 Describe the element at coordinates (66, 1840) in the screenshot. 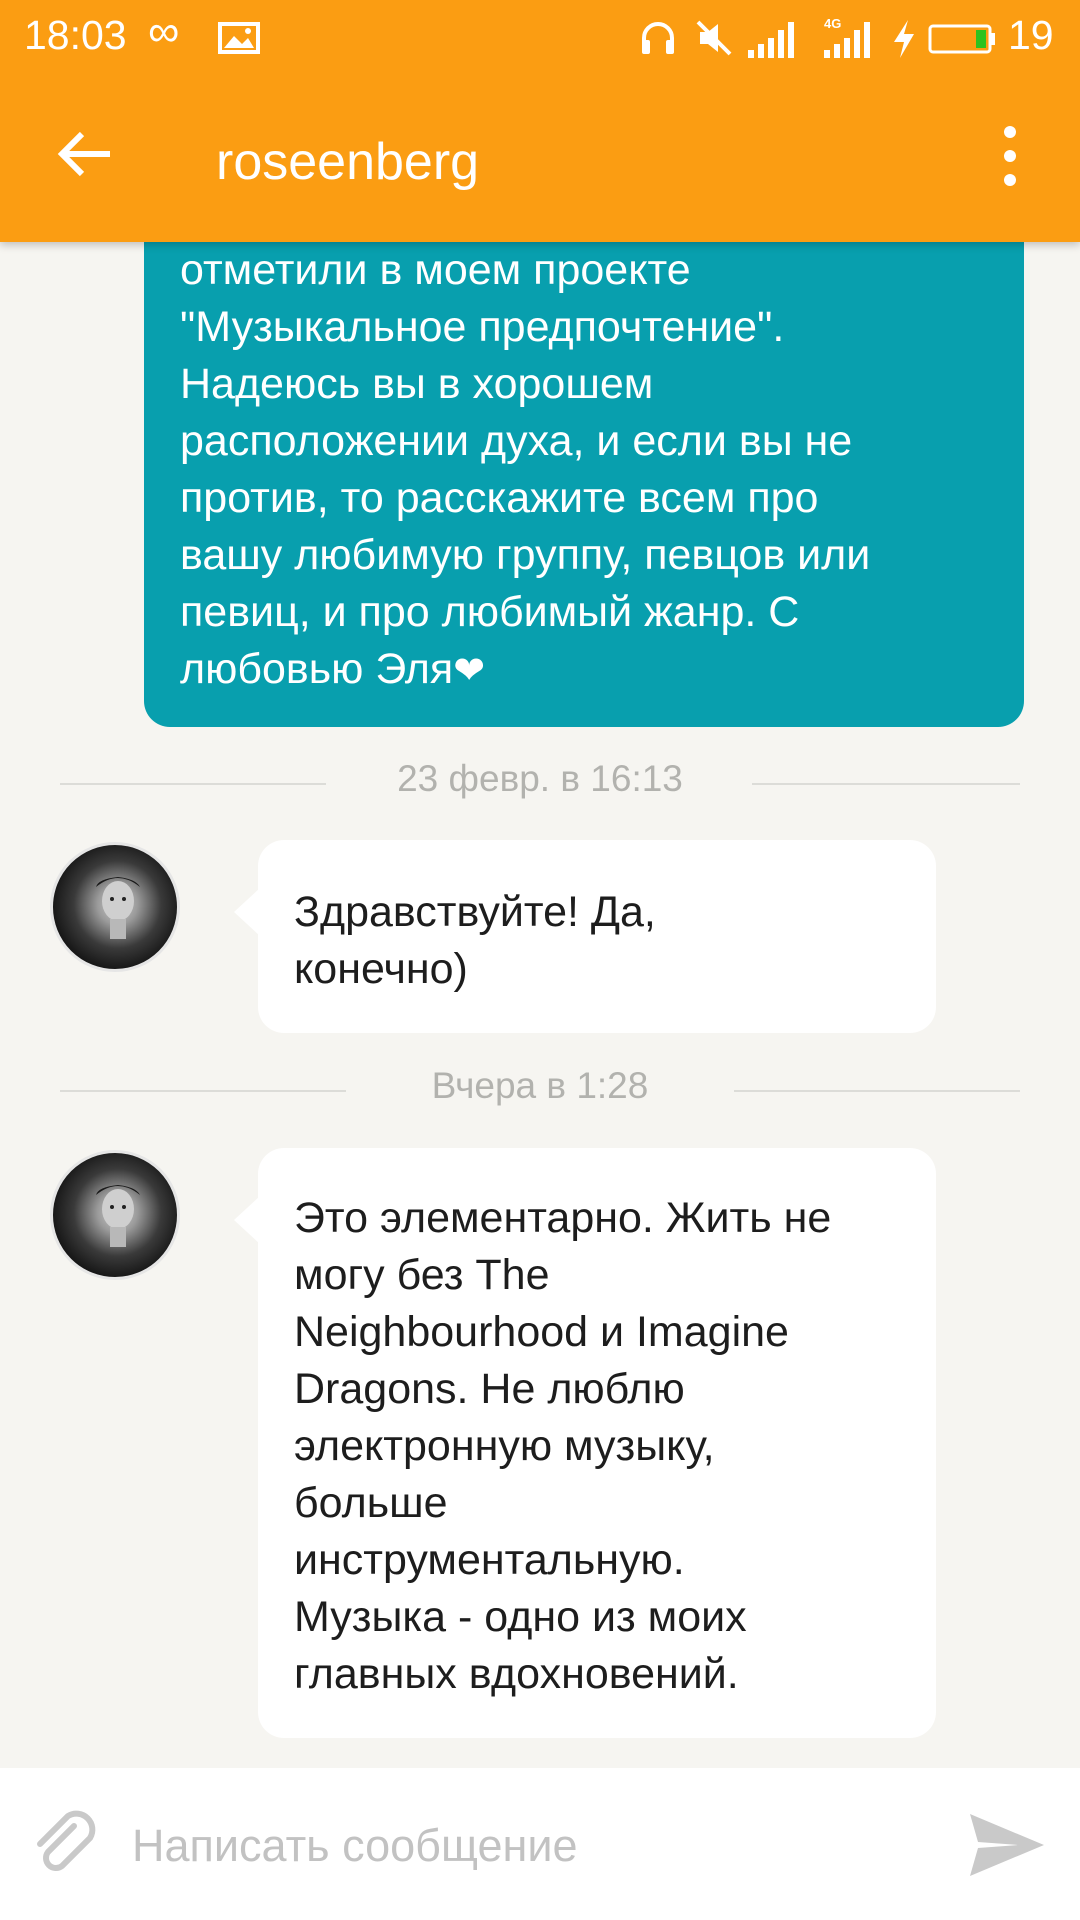

I see `paperclip-icon` at that location.